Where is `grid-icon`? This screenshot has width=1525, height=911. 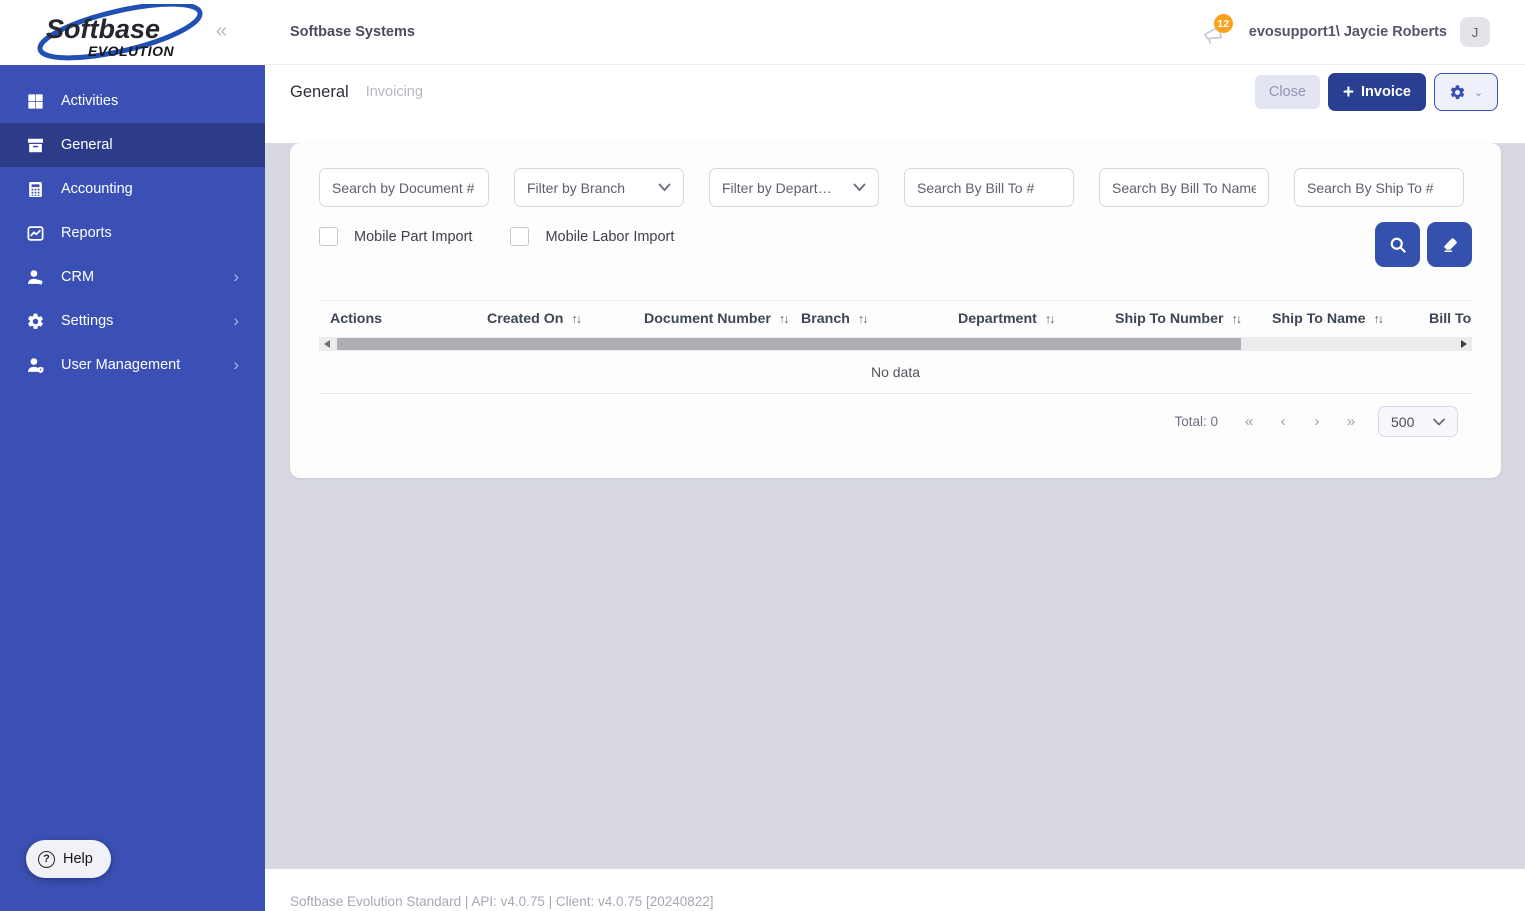
grid-icon is located at coordinates (35, 101).